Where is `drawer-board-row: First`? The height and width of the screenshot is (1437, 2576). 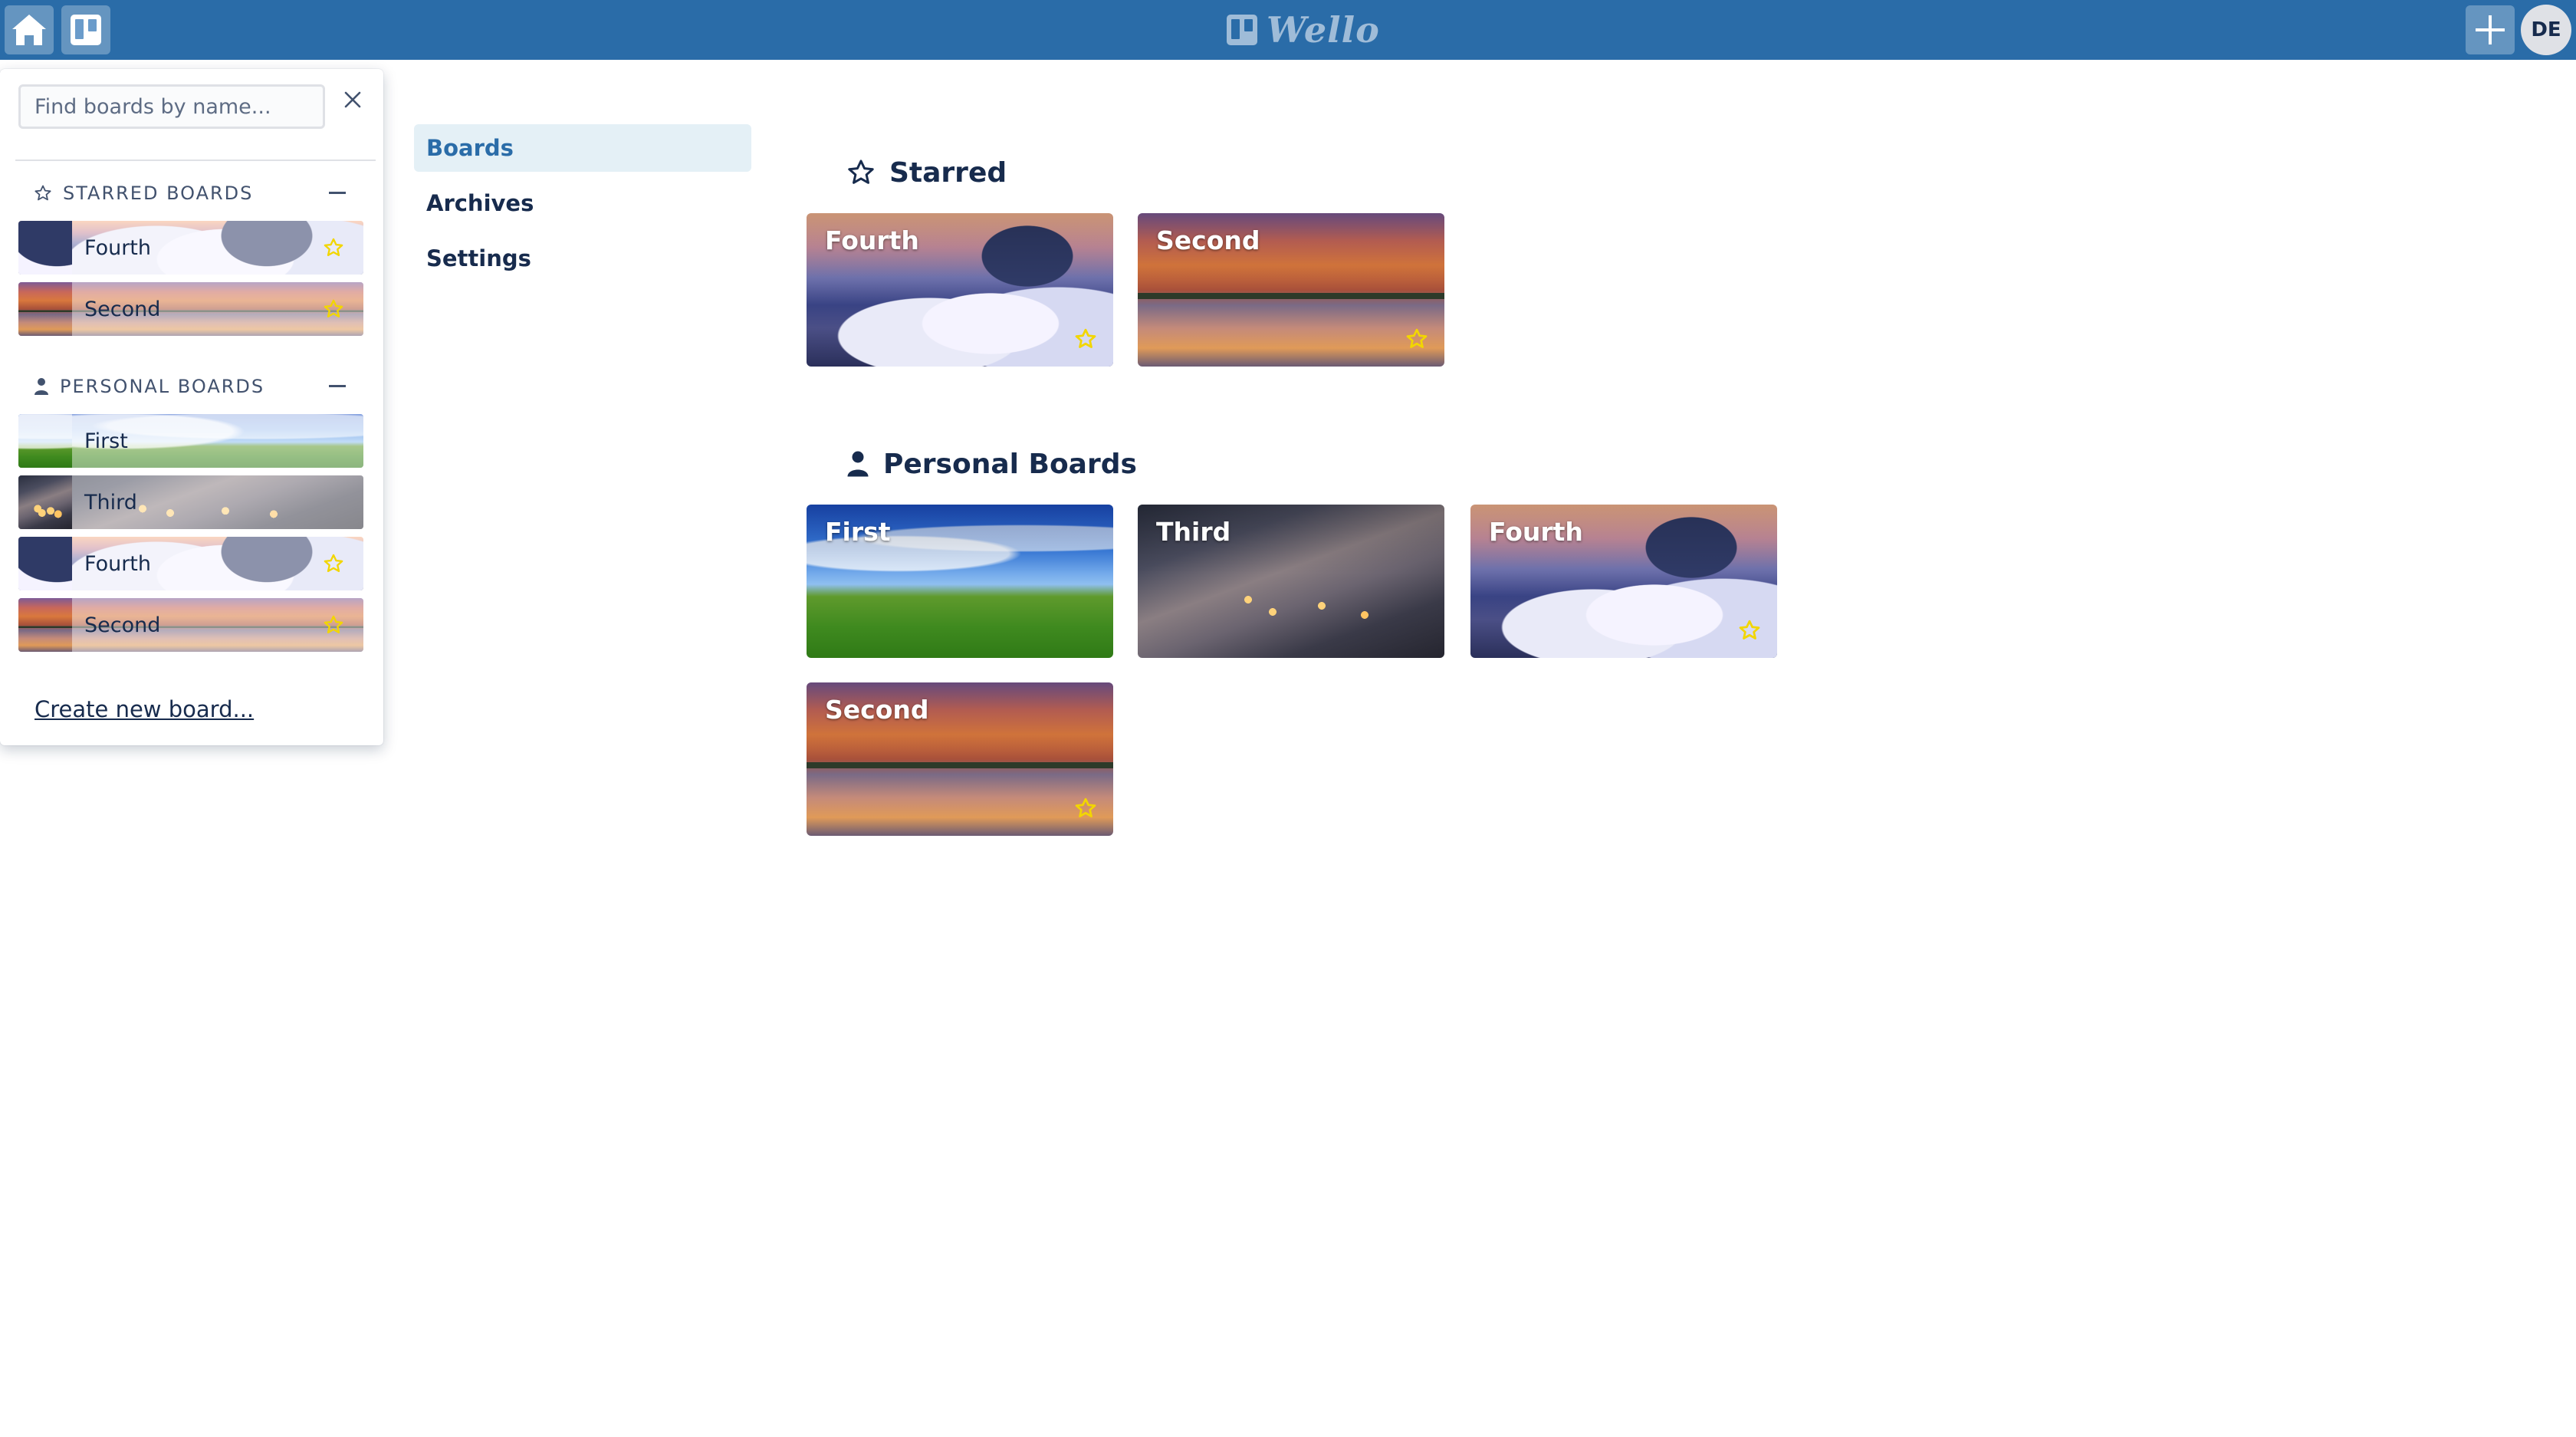 drawer-board-row: First is located at coordinates (190, 441).